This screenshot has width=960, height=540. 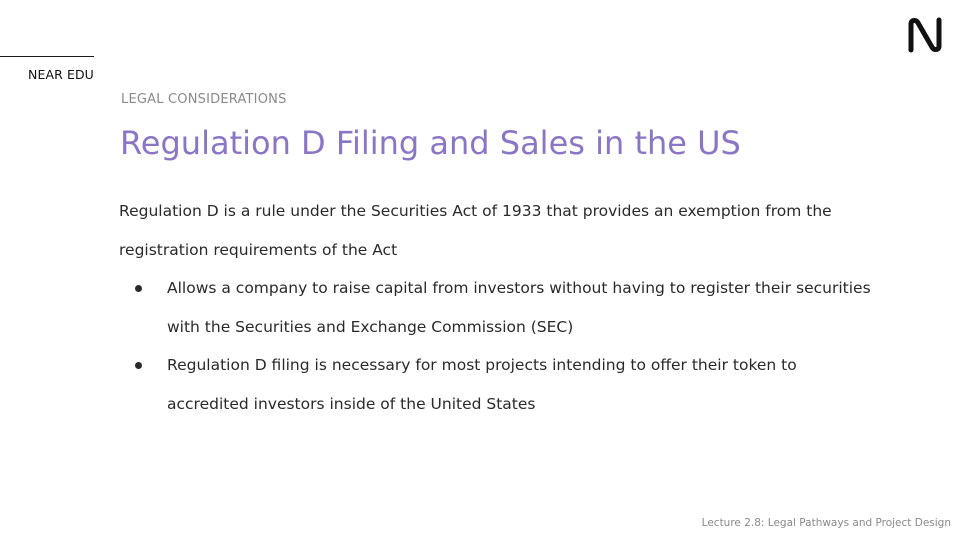 What do you see at coordinates (204, 99) in the screenshot?
I see `section-label: LEGAL CONSIDERATIONS` at bounding box center [204, 99].